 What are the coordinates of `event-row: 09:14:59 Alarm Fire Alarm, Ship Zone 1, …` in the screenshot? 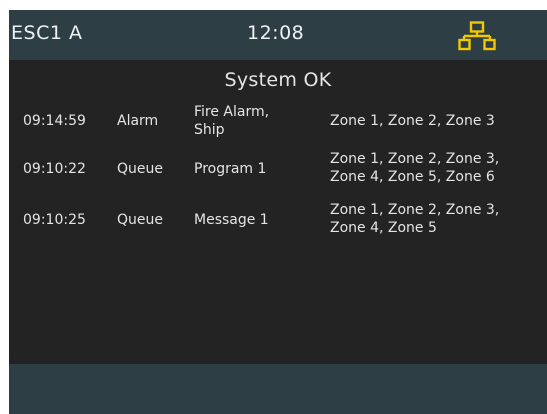 It's located at (278, 127).